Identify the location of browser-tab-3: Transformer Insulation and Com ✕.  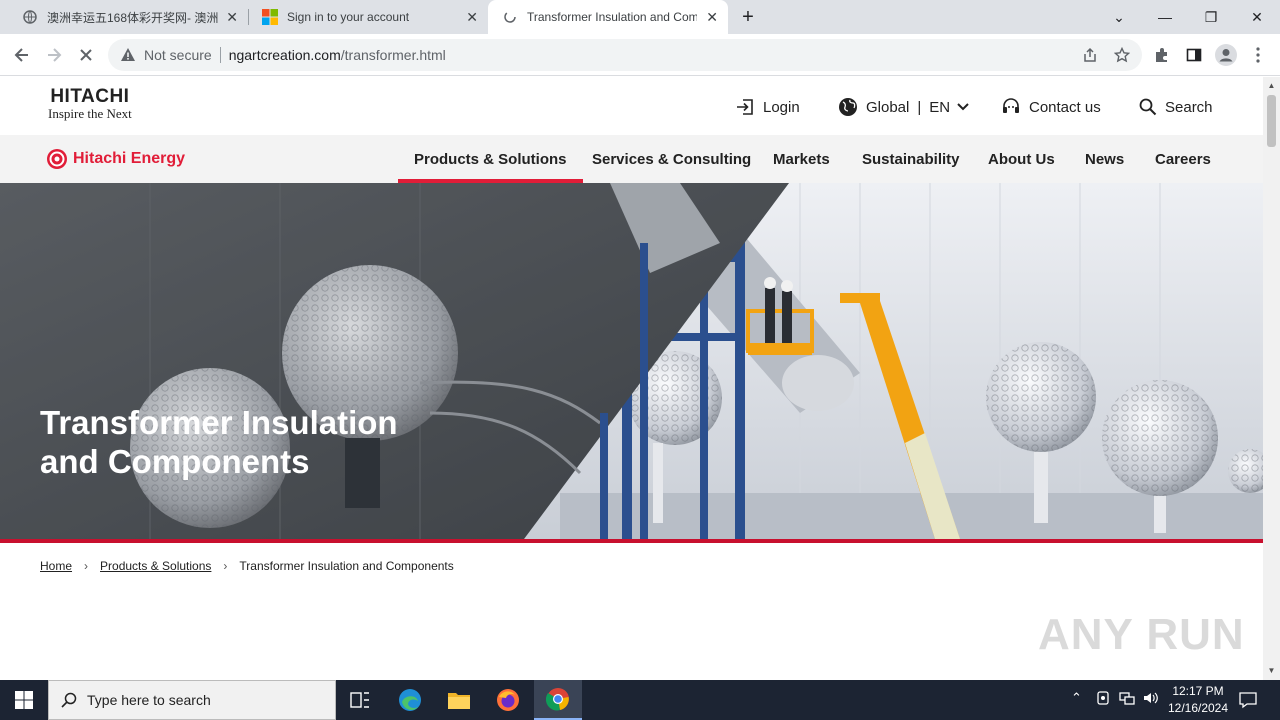
(608, 17).